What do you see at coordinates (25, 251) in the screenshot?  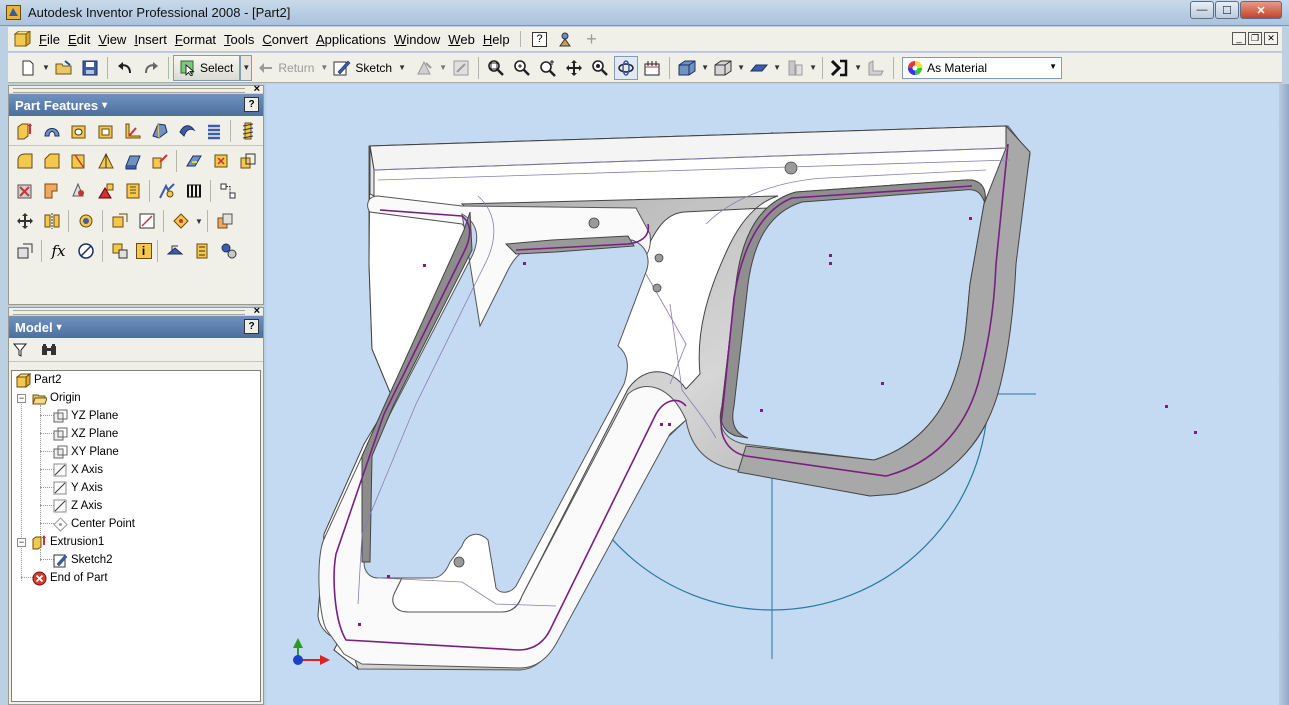 I see `derived-component-icon` at bounding box center [25, 251].